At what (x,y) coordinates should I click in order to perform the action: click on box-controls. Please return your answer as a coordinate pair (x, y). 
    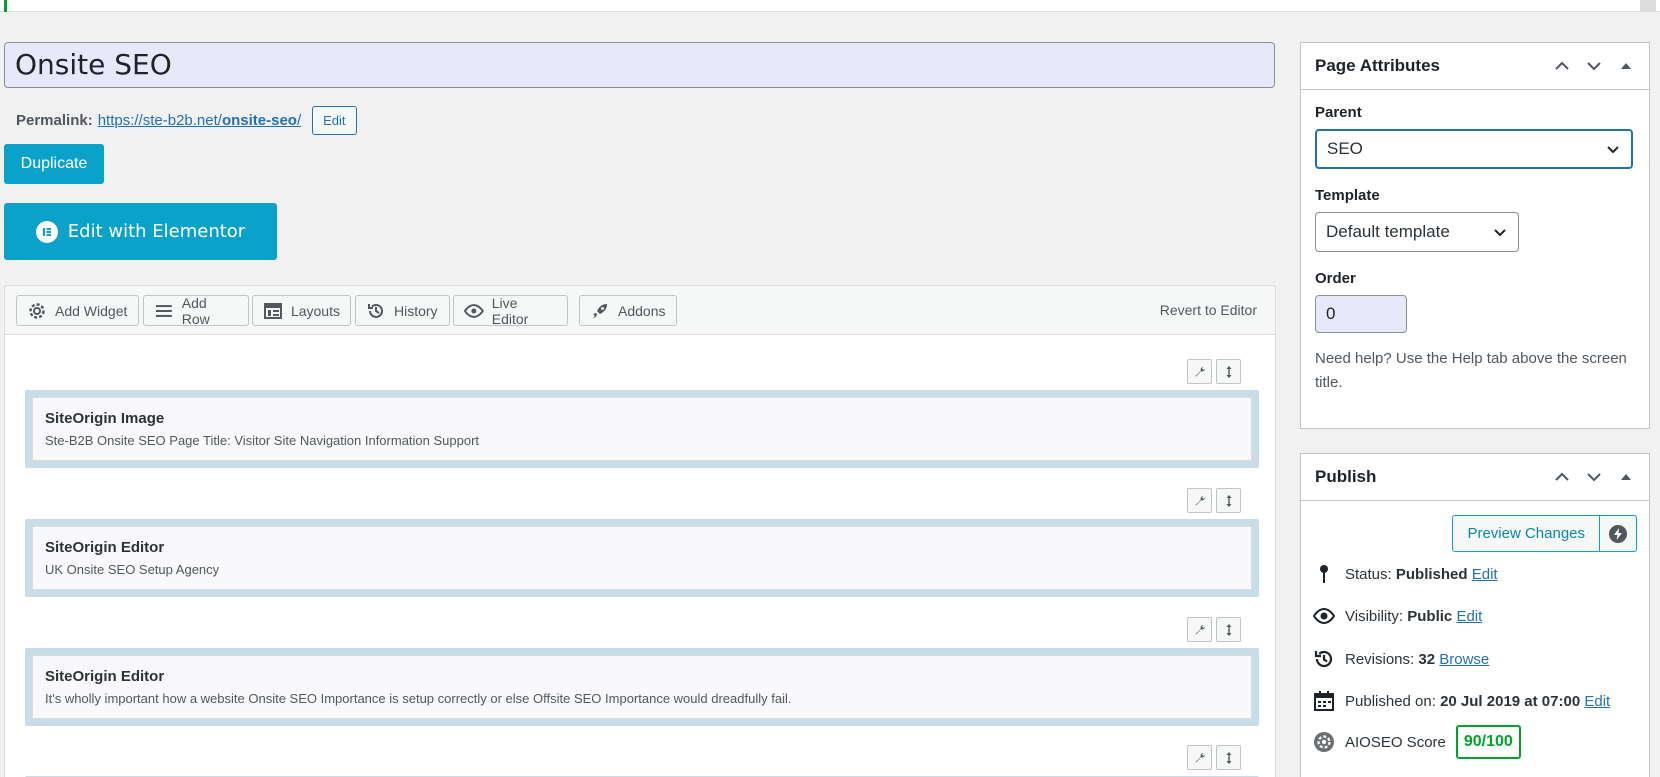
    Looking at the image, I should click on (1594, 66).